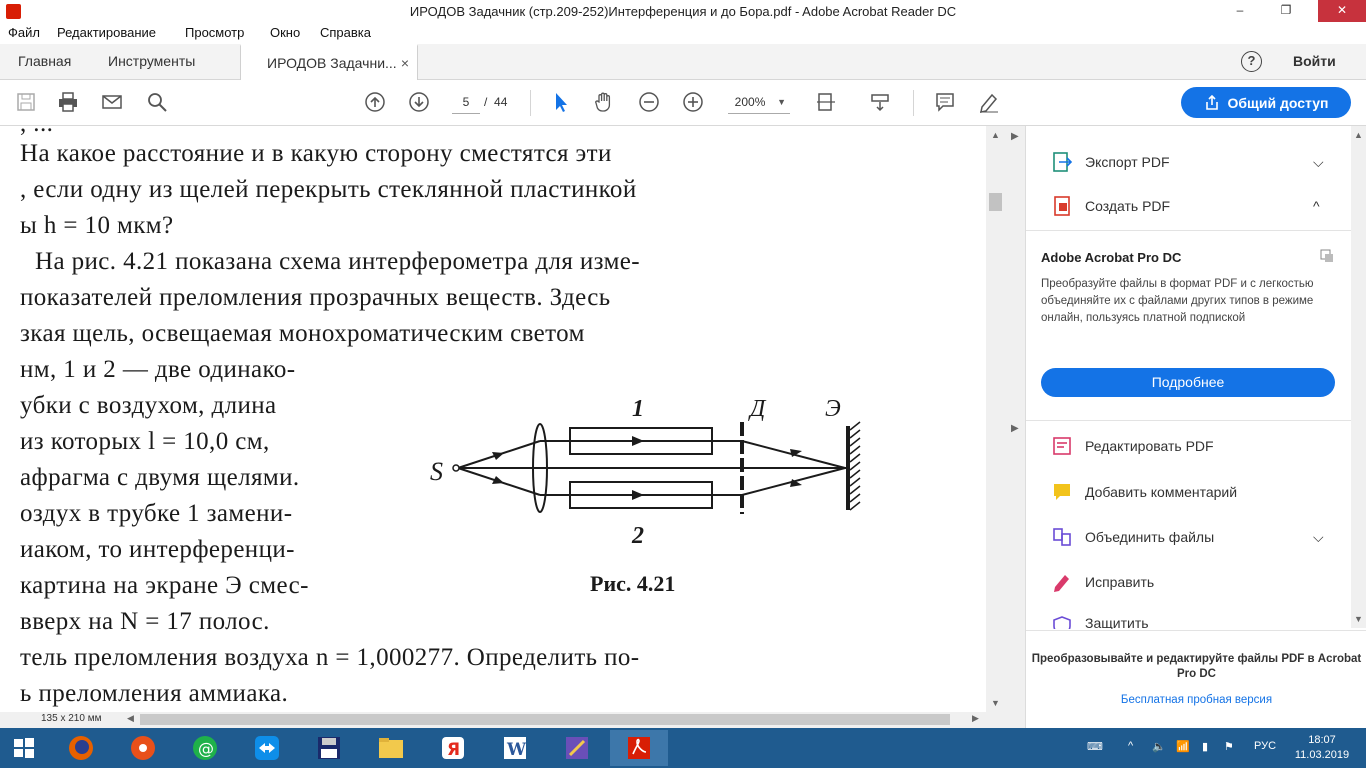  I want to click on edit-pdf-icon, so click(1062, 446).